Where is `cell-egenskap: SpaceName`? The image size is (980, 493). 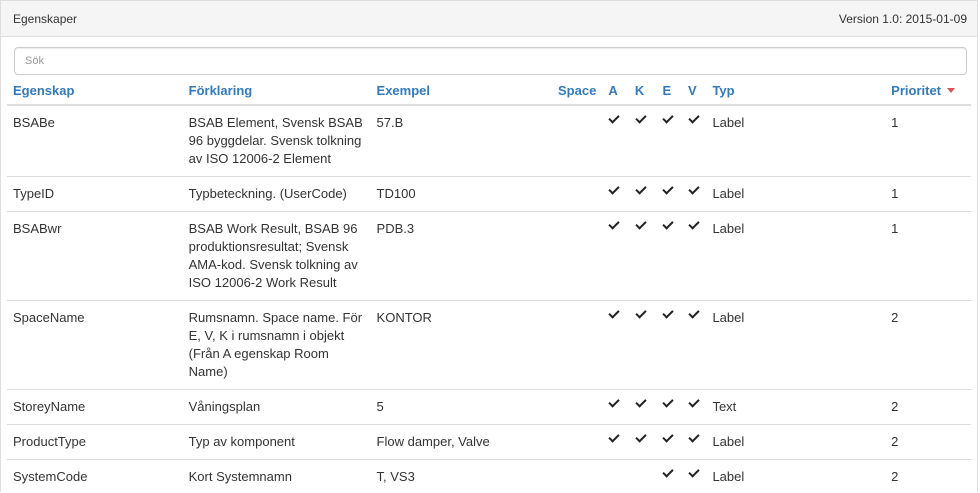
cell-egenskap: SpaceName is located at coordinates (95, 345).